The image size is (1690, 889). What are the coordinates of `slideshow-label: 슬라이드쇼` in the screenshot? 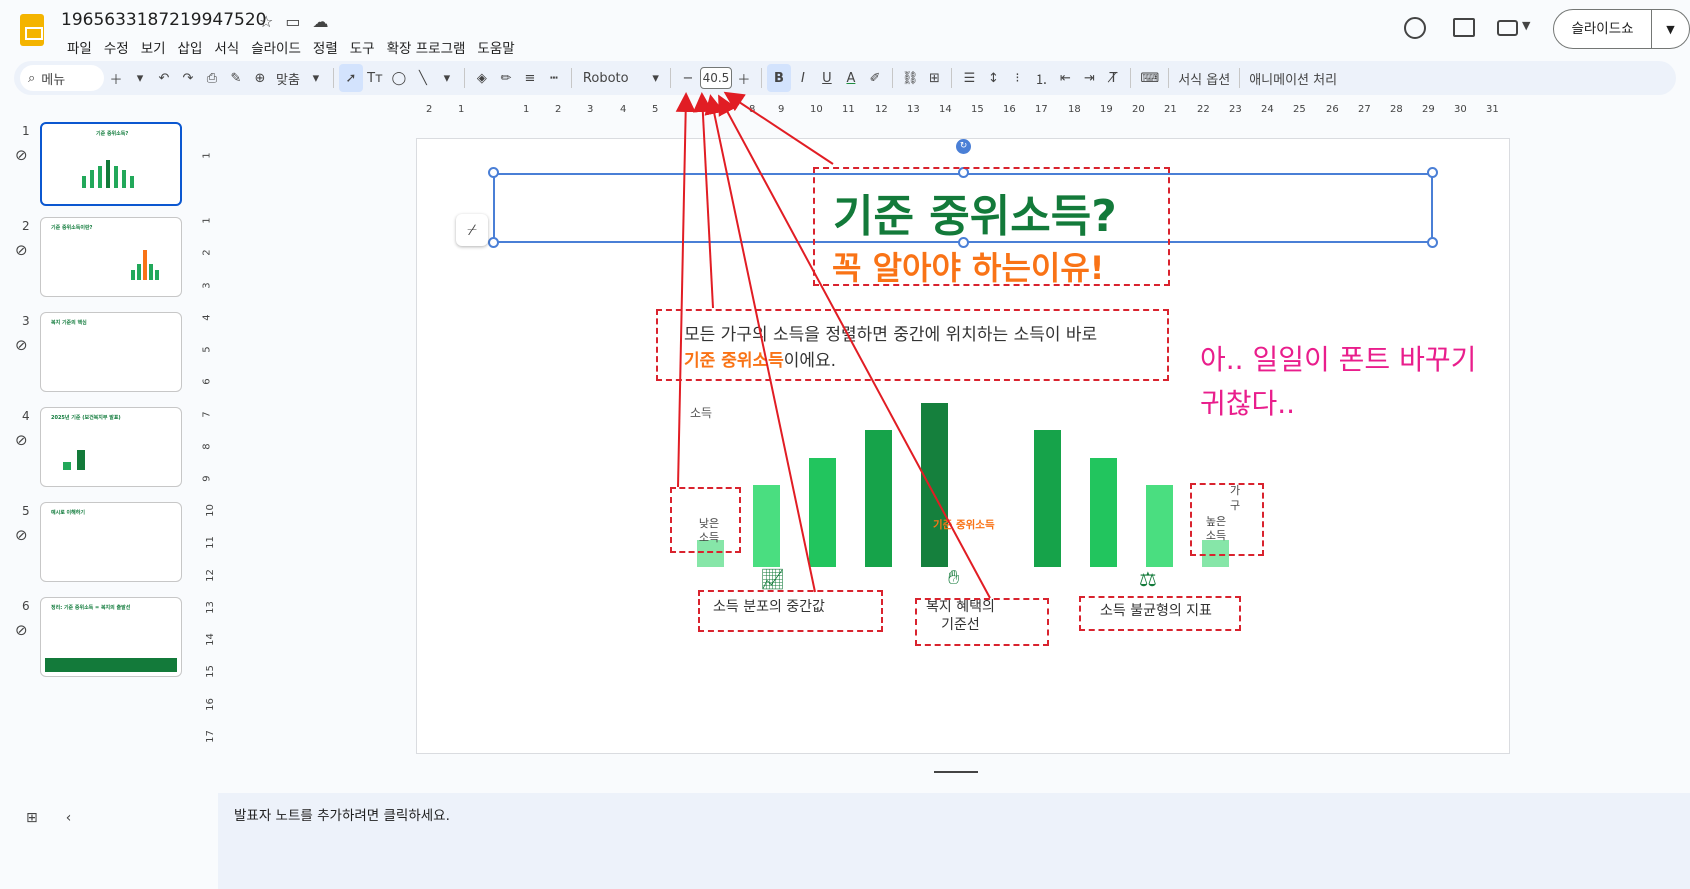 It's located at (1603, 29).